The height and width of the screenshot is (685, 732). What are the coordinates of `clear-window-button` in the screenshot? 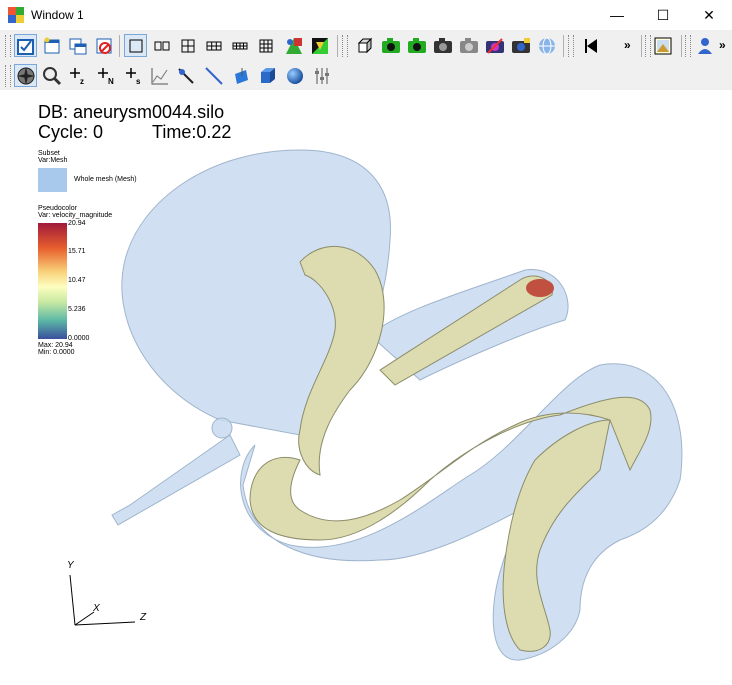 It's located at (103, 45).